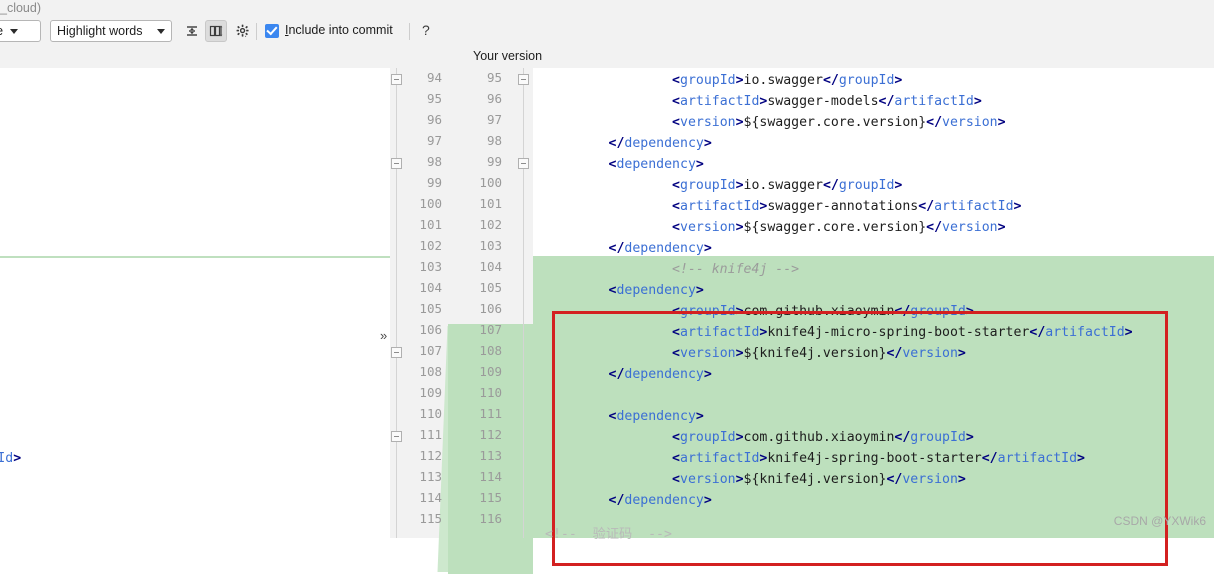  What do you see at coordinates (430, 392) in the screenshot?
I see `line-number-left: 109` at bounding box center [430, 392].